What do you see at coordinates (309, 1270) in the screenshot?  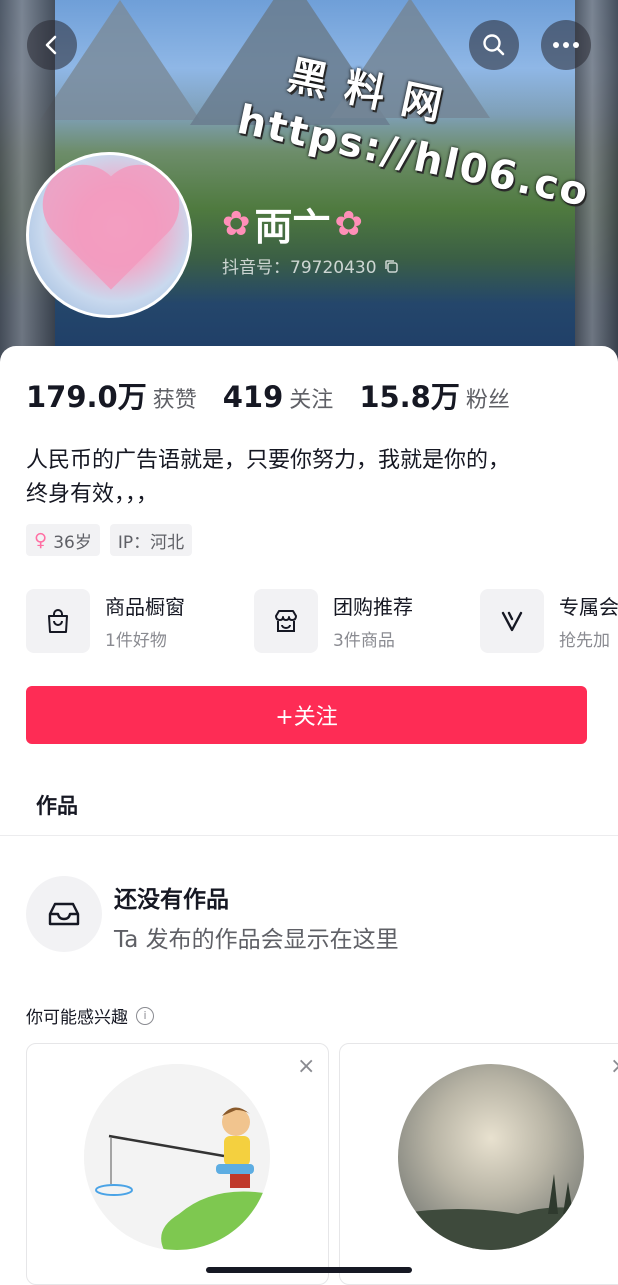 I see `home-indicator` at bounding box center [309, 1270].